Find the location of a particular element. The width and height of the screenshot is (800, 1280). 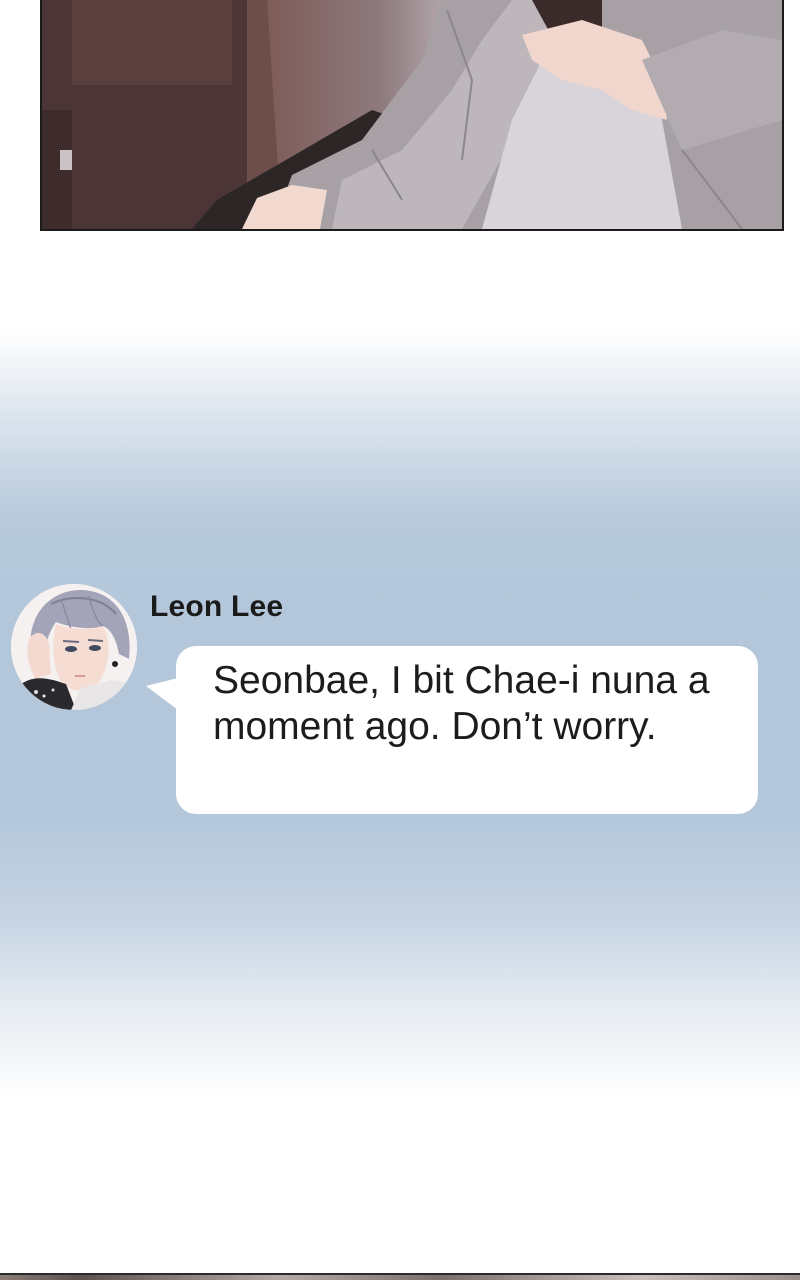

avatar is located at coordinates (74, 647).